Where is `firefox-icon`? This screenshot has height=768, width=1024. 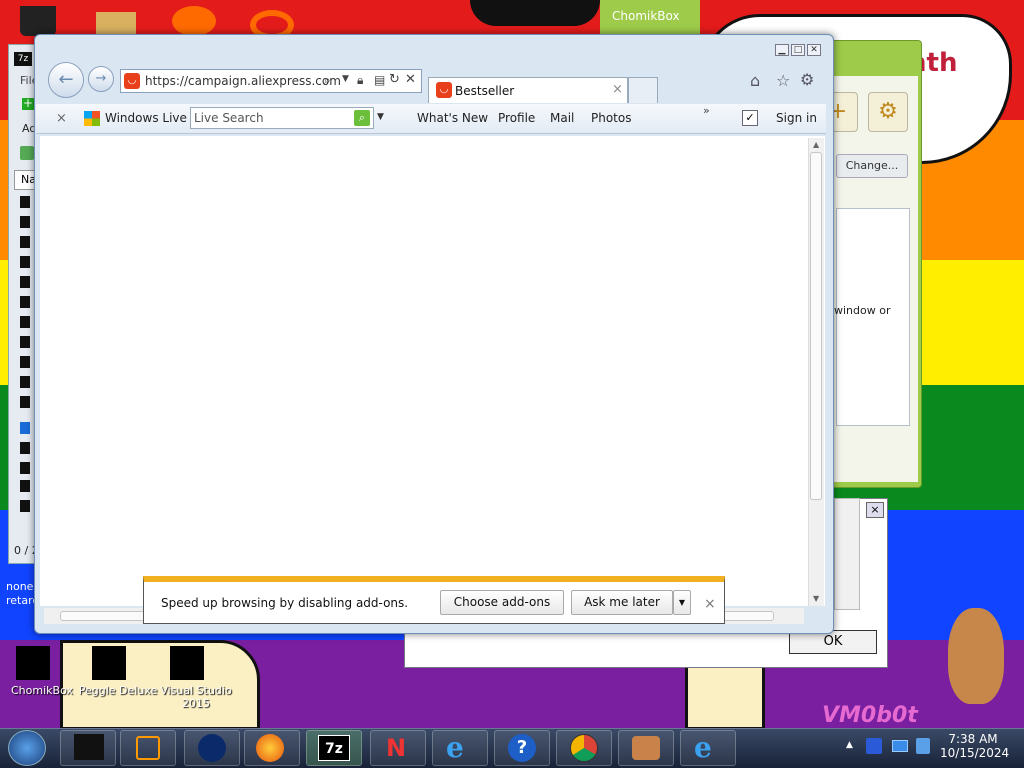
firefox-icon is located at coordinates (270, 748).